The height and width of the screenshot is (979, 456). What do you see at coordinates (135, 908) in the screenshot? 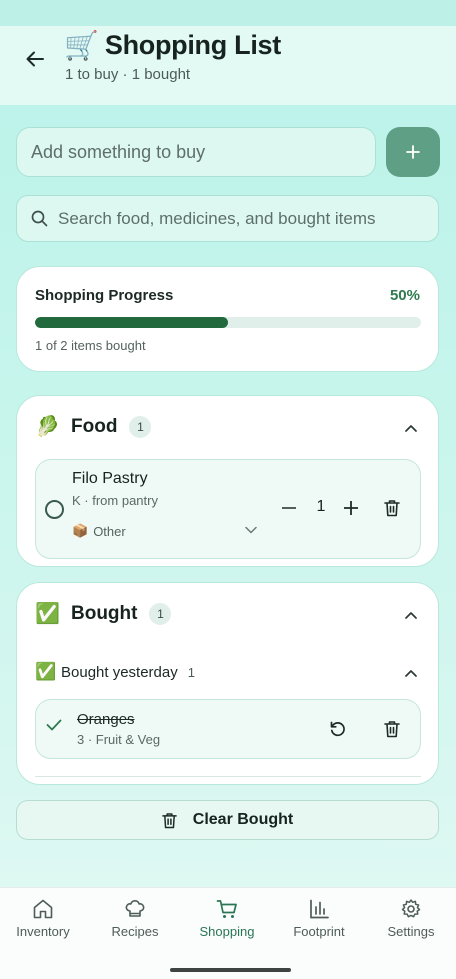
I see `chef-hat-icon` at bounding box center [135, 908].